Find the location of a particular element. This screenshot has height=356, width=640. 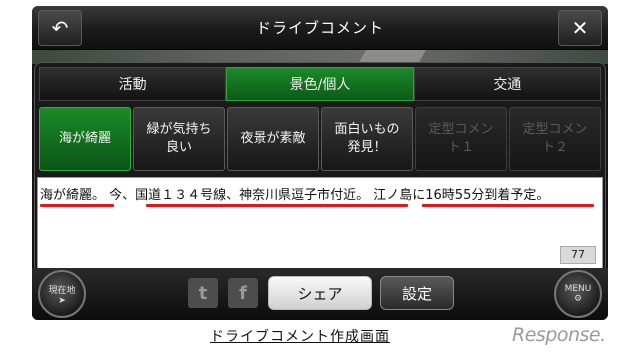

close-icon: ✕ is located at coordinates (580, 28).